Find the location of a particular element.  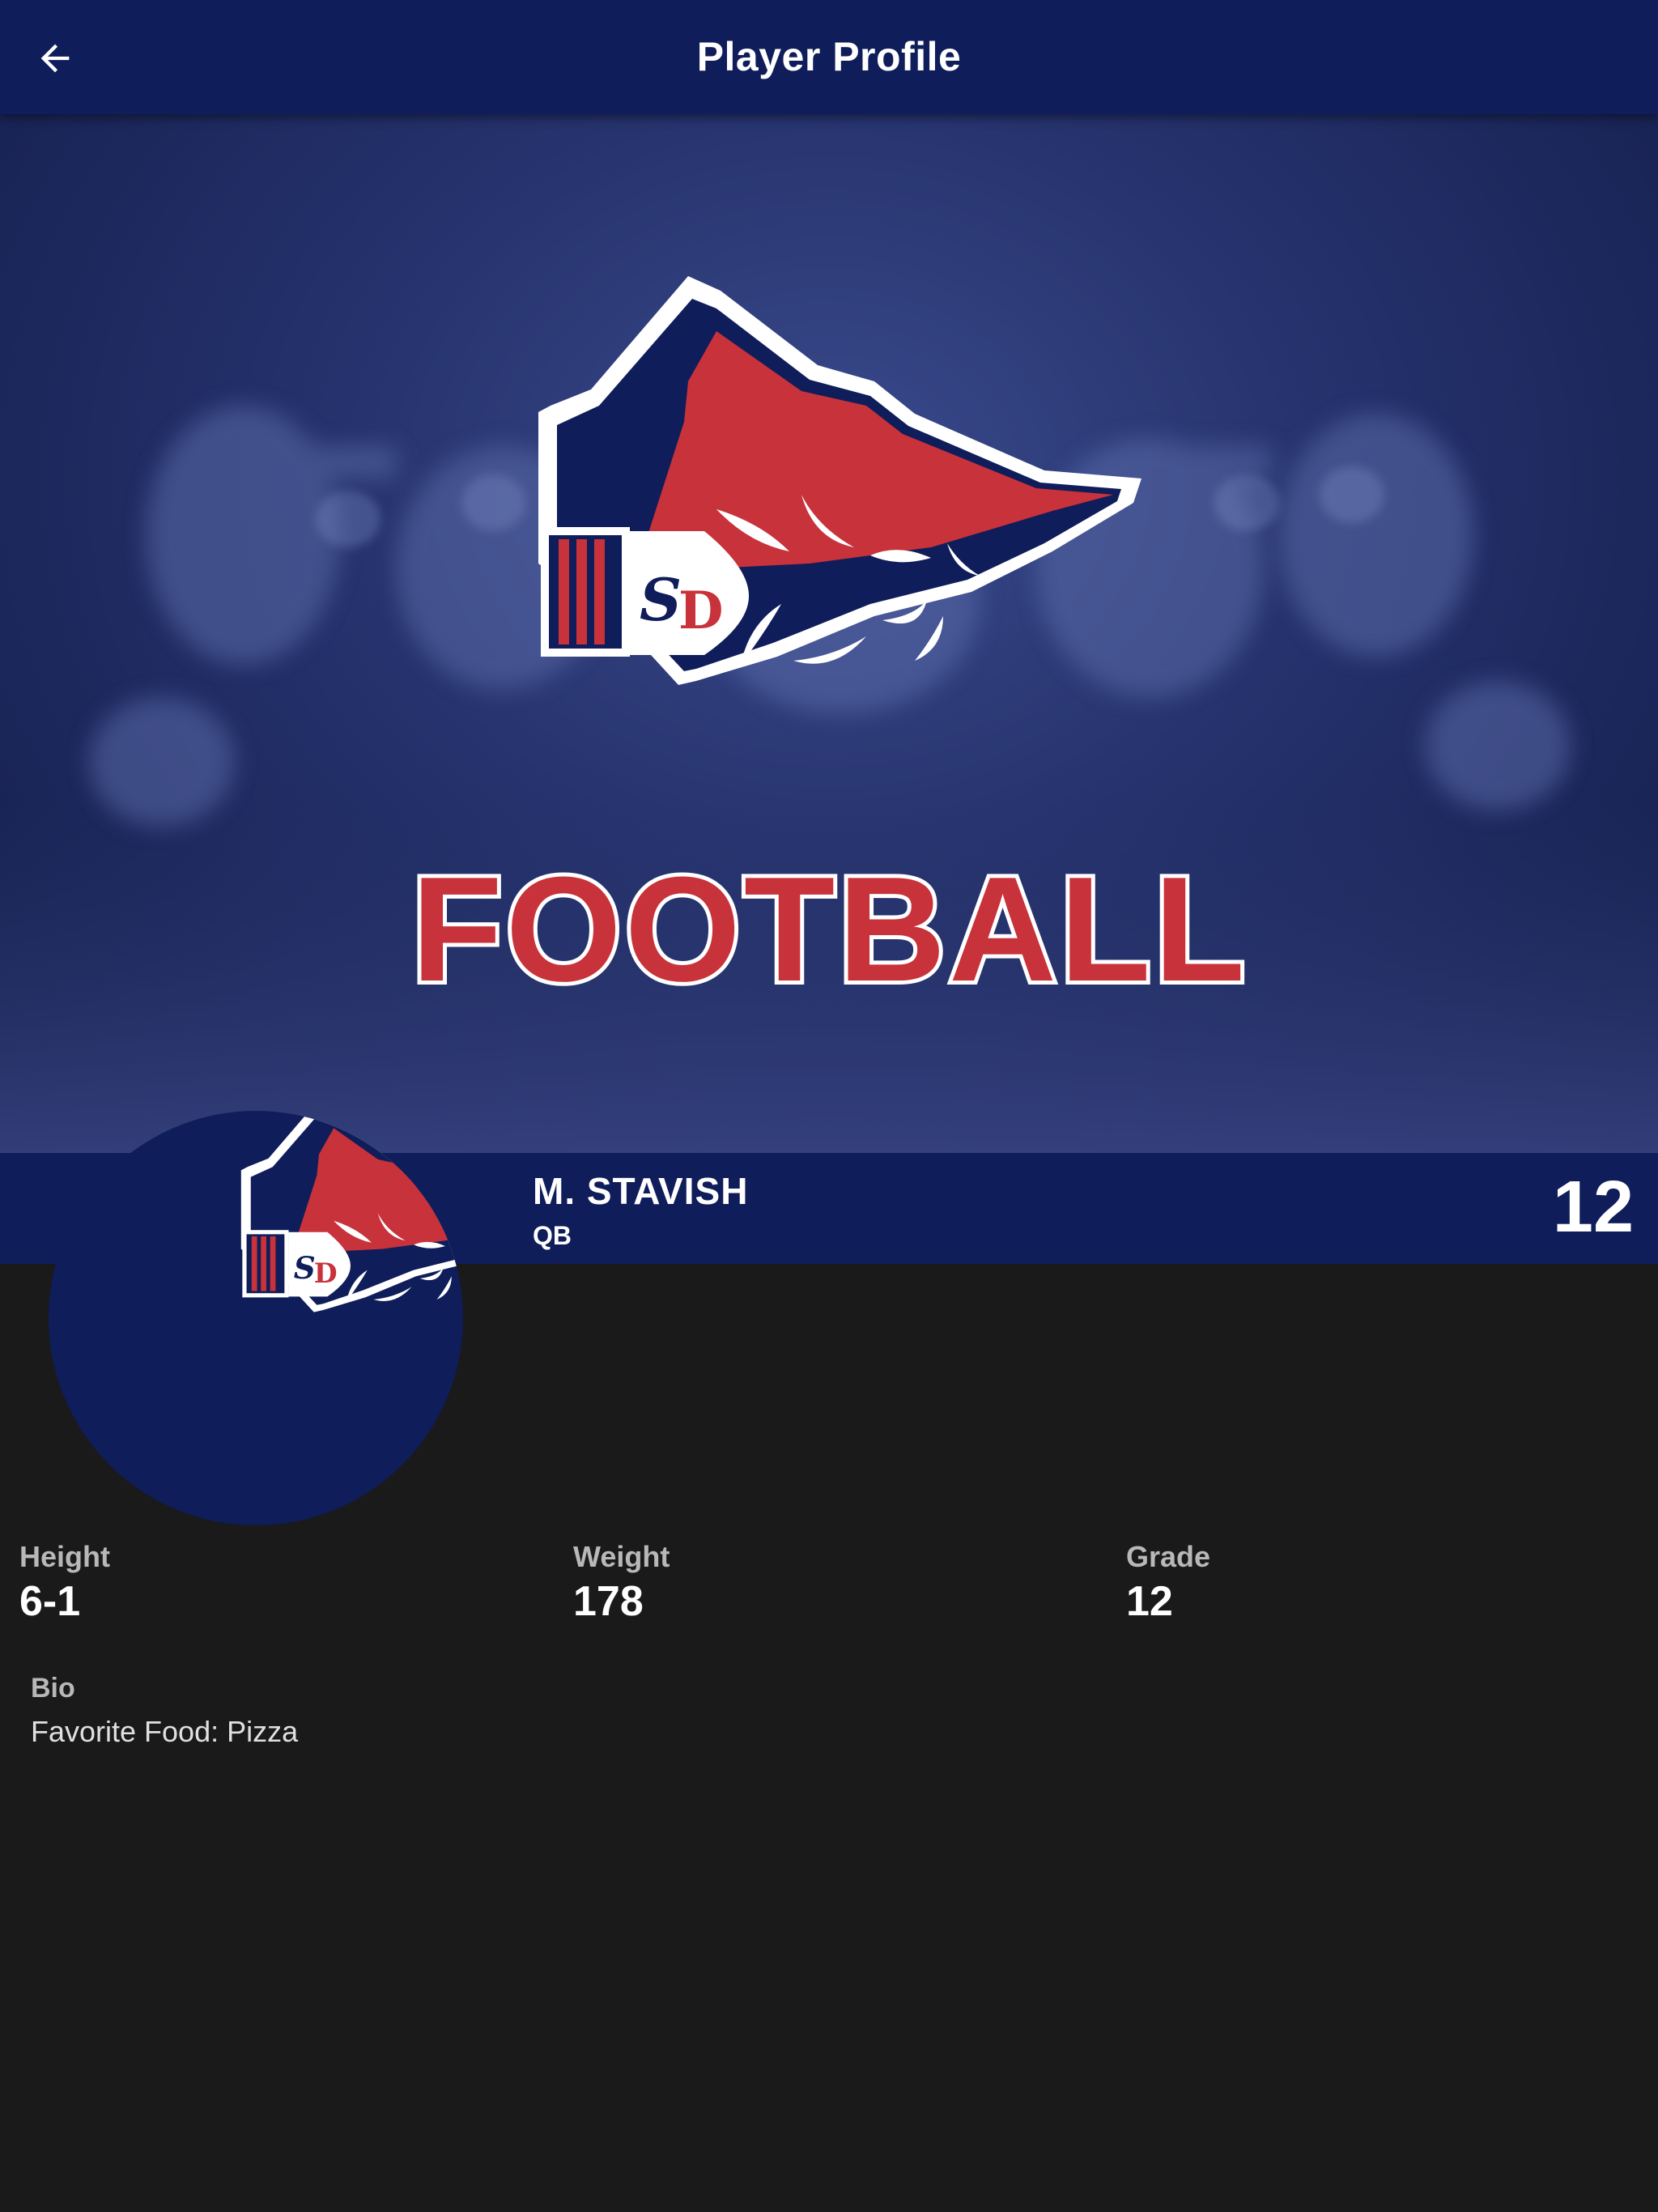

stat-label: Height is located at coordinates (64, 1557).